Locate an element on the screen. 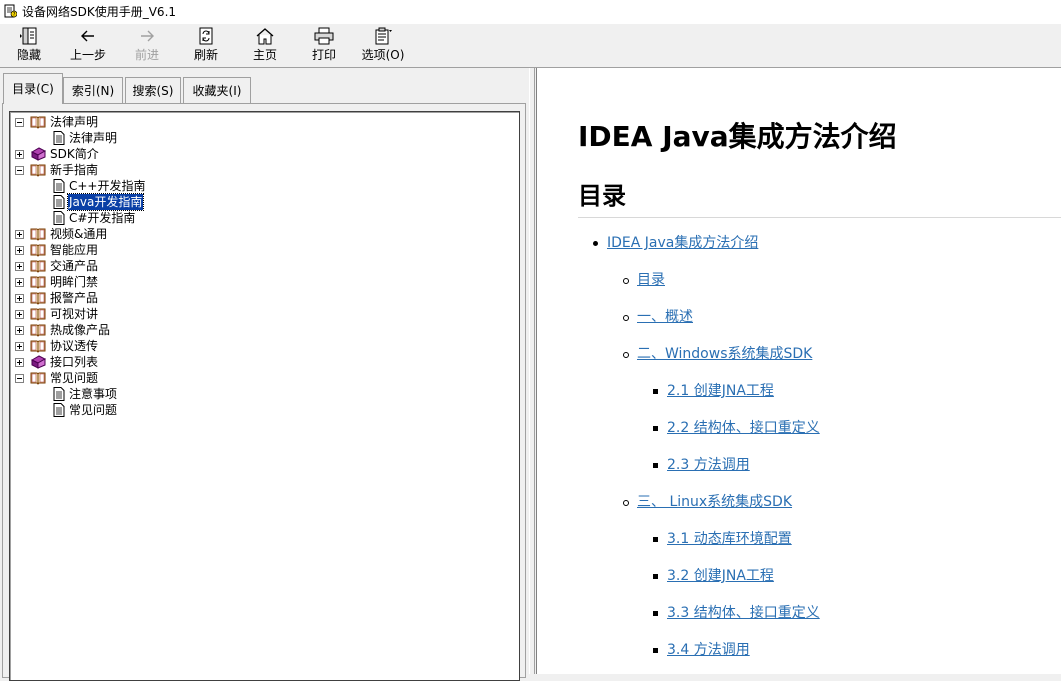 Image resolution: width=1061 pixels, height=681 pixels. home-icon is located at coordinates (265, 36).